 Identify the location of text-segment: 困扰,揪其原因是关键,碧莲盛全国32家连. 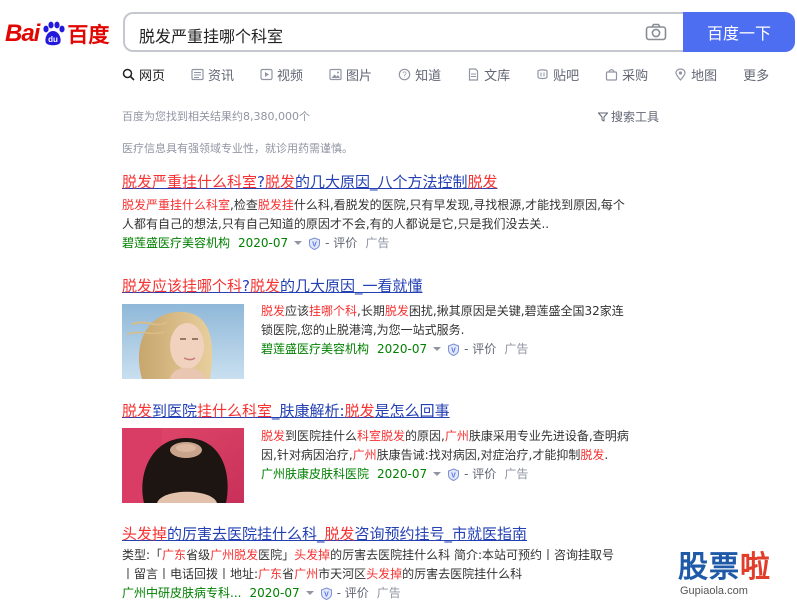
(516, 311).